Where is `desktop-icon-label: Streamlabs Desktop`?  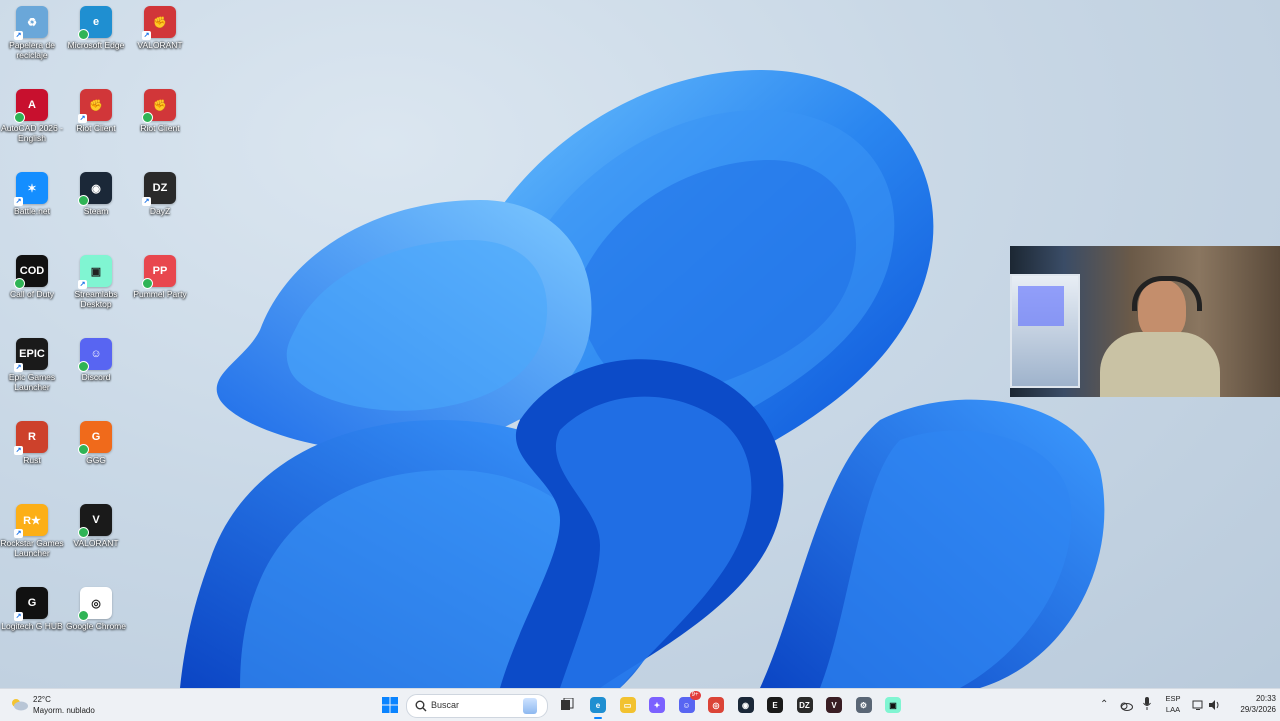
desktop-icon-label: Streamlabs Desktop is located at coordinates (96, 299).